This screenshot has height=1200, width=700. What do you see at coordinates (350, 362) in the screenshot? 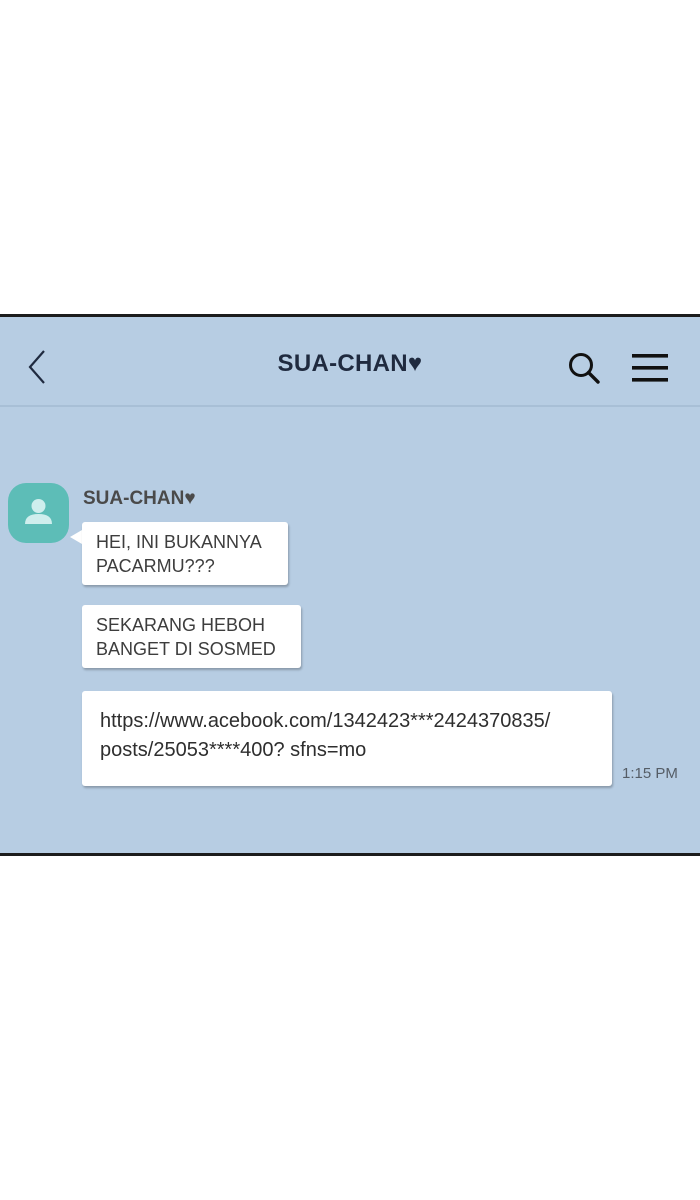
I see `chat-header: SUA-CHAN♥` at bounding box center [350, 362].